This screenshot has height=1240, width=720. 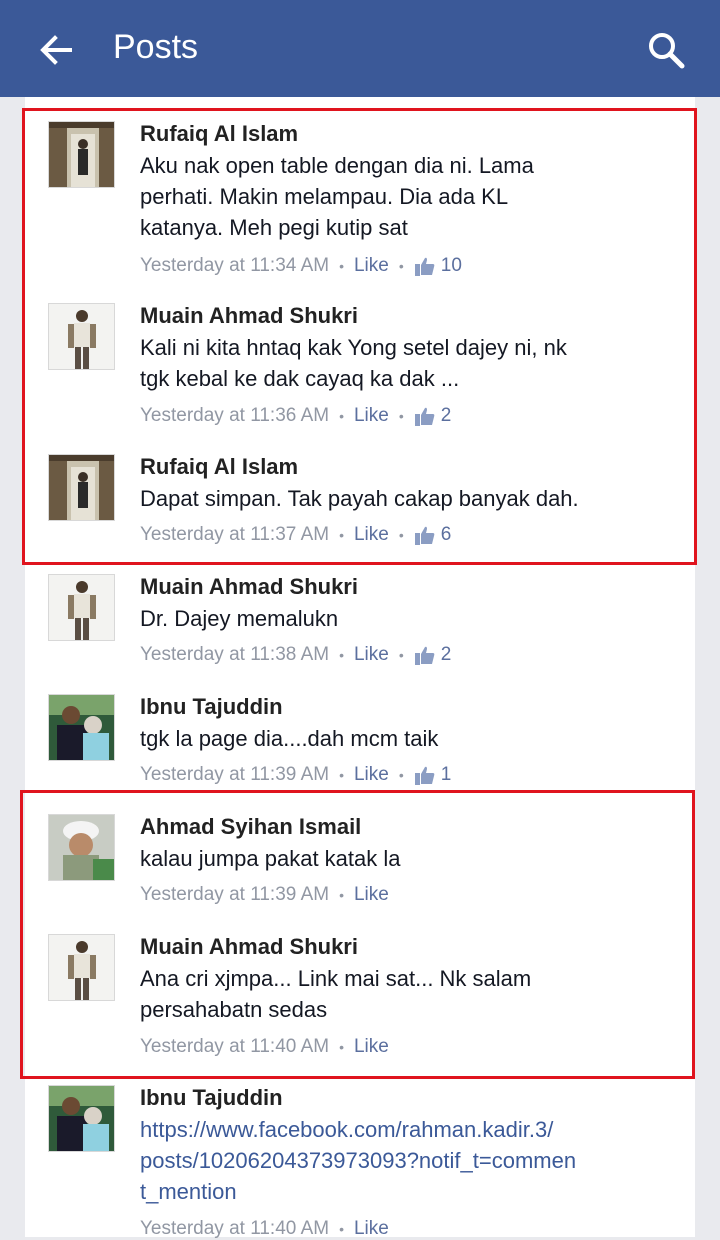 I want to click on comment-text: tgk la page dia....dah mcm taik, so click(x=289, y=738).